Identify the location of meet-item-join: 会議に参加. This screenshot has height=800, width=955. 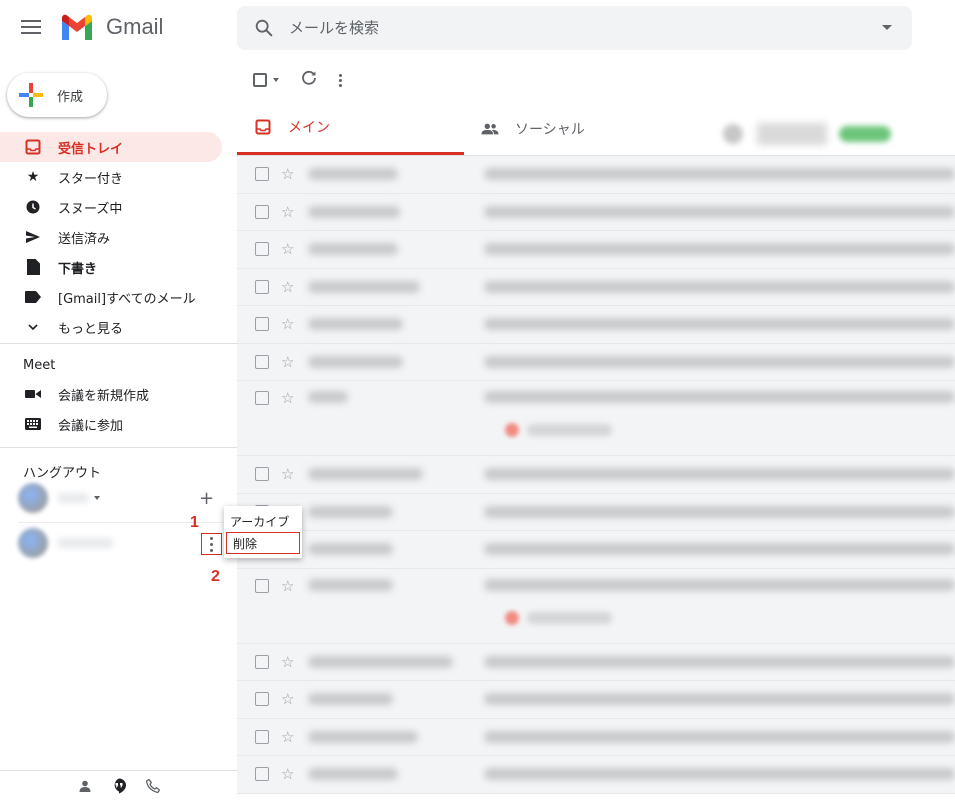
(111, 424).